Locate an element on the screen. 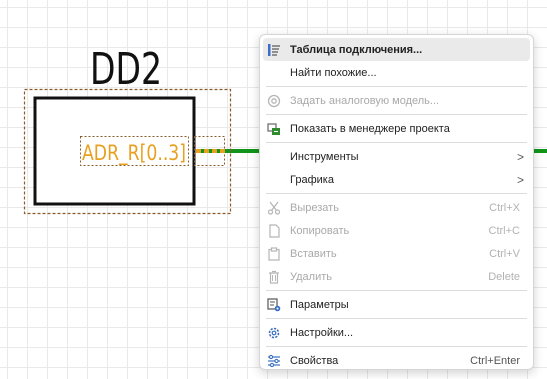  menu-item-label: Графика is located at coordinates (312, 179).